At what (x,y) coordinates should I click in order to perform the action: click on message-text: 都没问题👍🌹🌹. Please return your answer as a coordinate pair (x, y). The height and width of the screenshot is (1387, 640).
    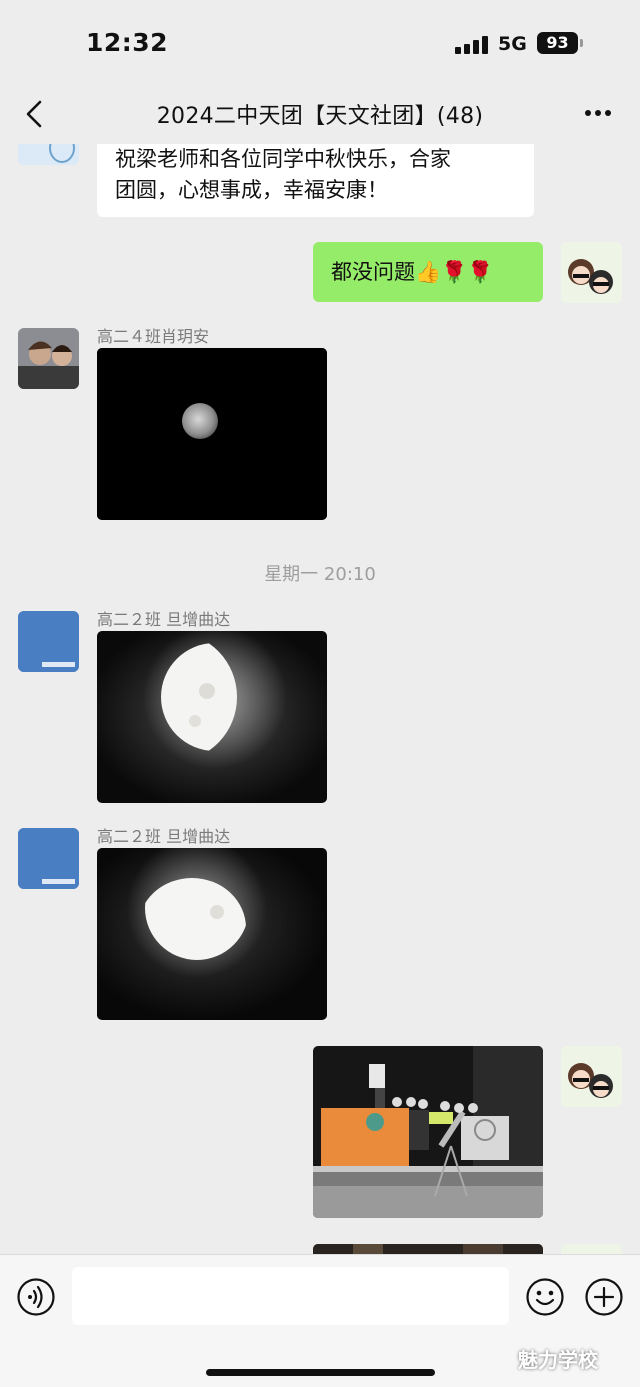
    Looking at the image, I should click on (412, 272).